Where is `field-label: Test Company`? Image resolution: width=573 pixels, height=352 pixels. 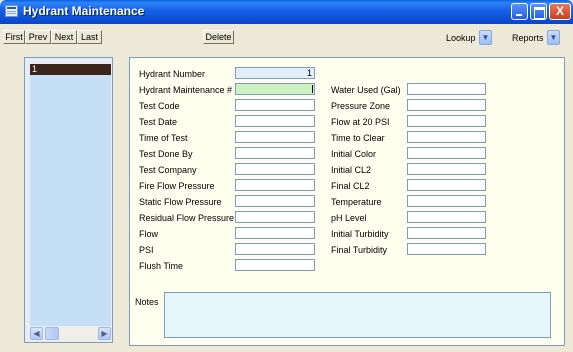
field-label: Test Company is located at coordinates (168, 170).